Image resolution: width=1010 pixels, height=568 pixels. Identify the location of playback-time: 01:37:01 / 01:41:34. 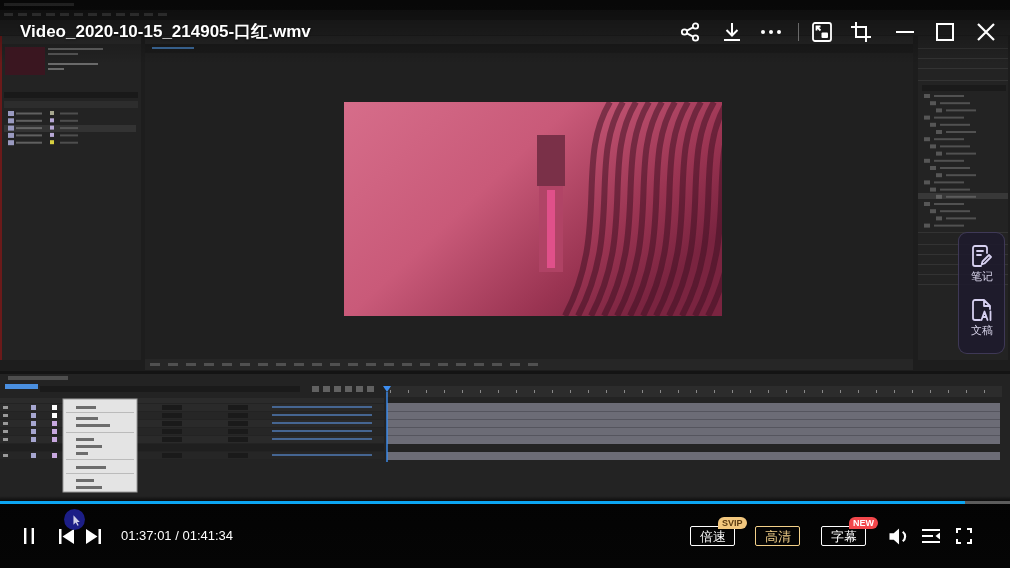
(177, 536).